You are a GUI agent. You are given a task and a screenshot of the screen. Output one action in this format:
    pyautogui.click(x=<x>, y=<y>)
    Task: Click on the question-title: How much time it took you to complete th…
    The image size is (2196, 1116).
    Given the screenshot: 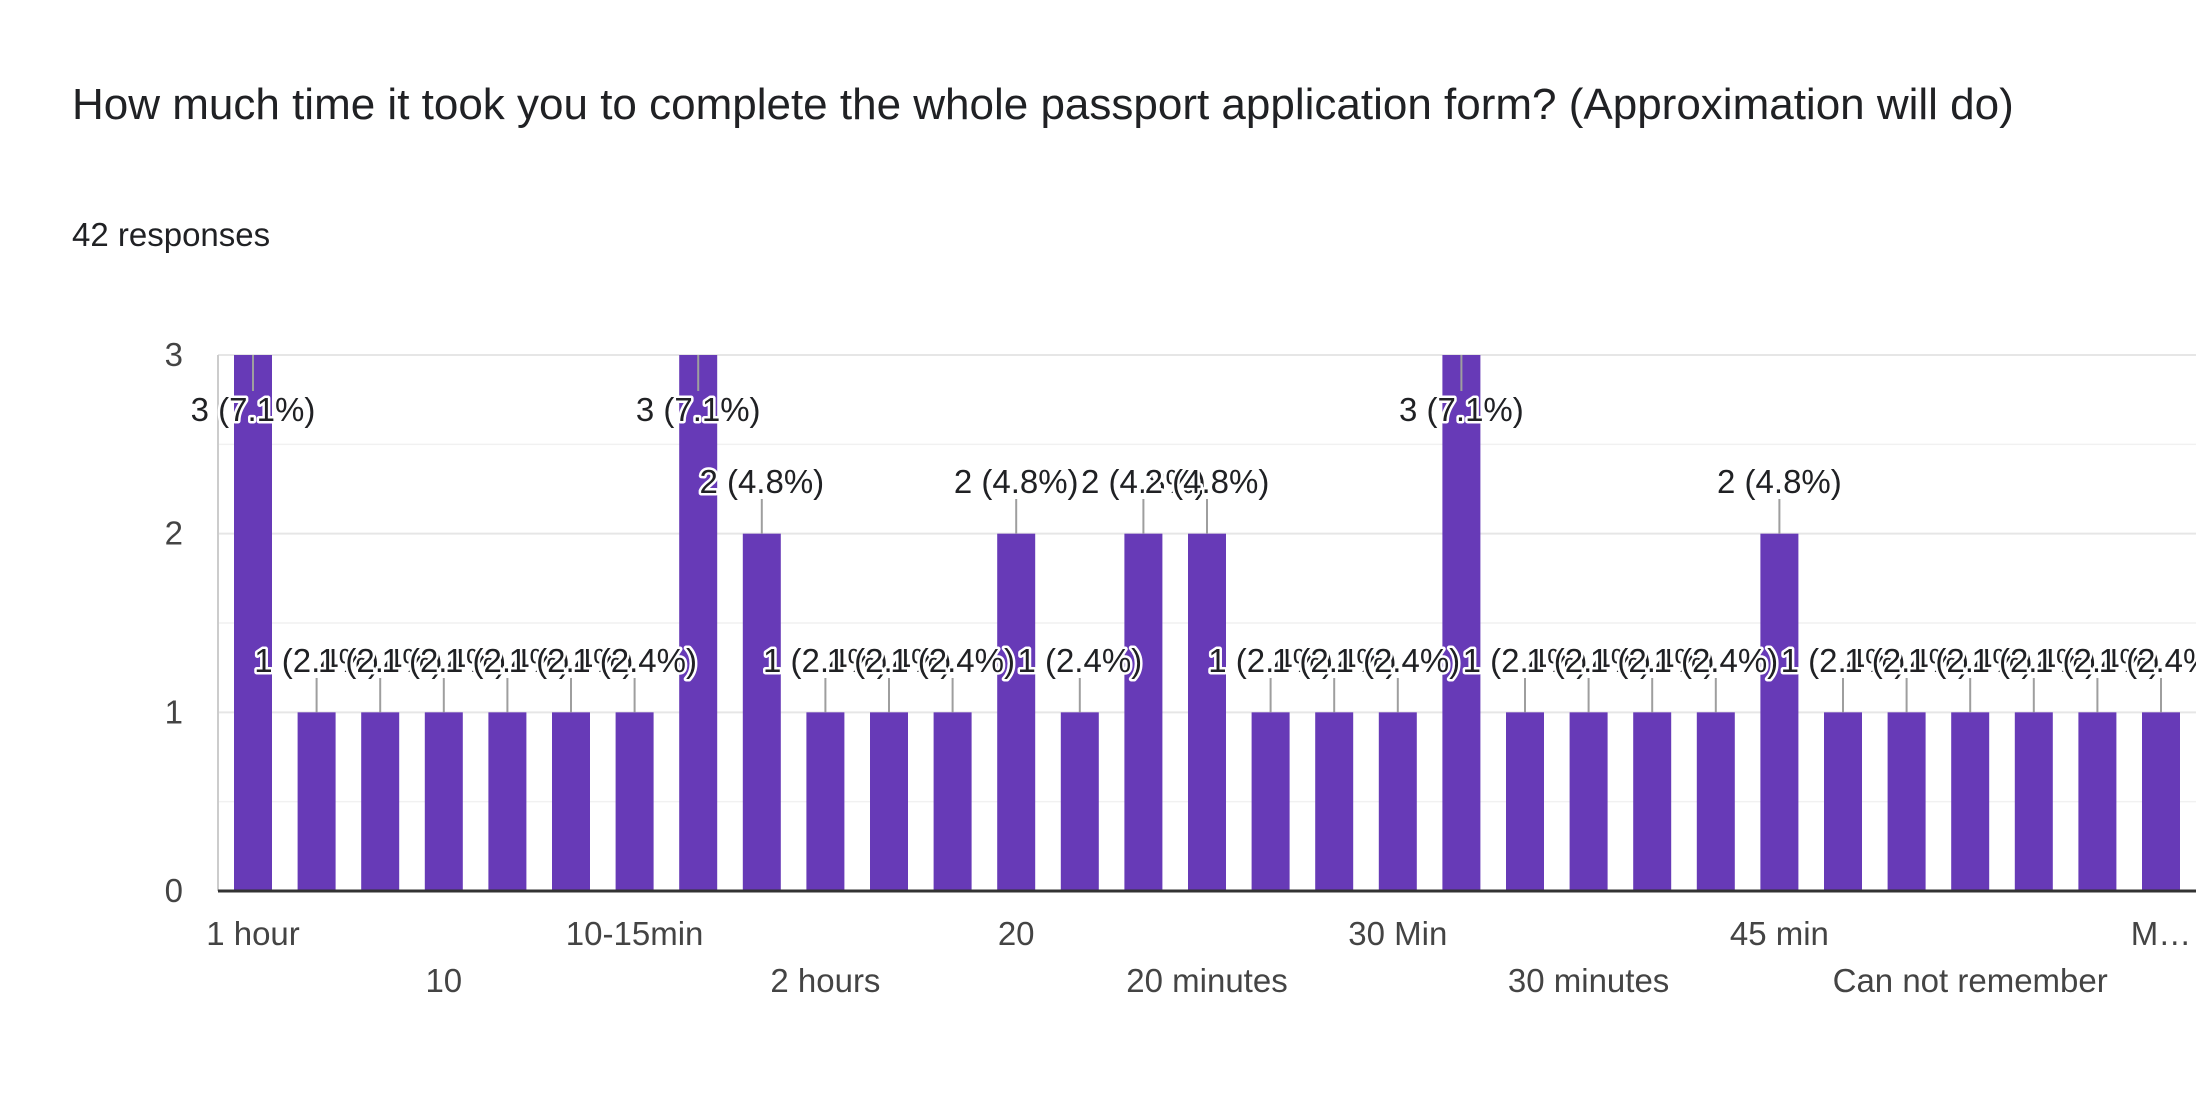 What is the action you would take?
    pyautogui.click(x=1043, y=104)
    